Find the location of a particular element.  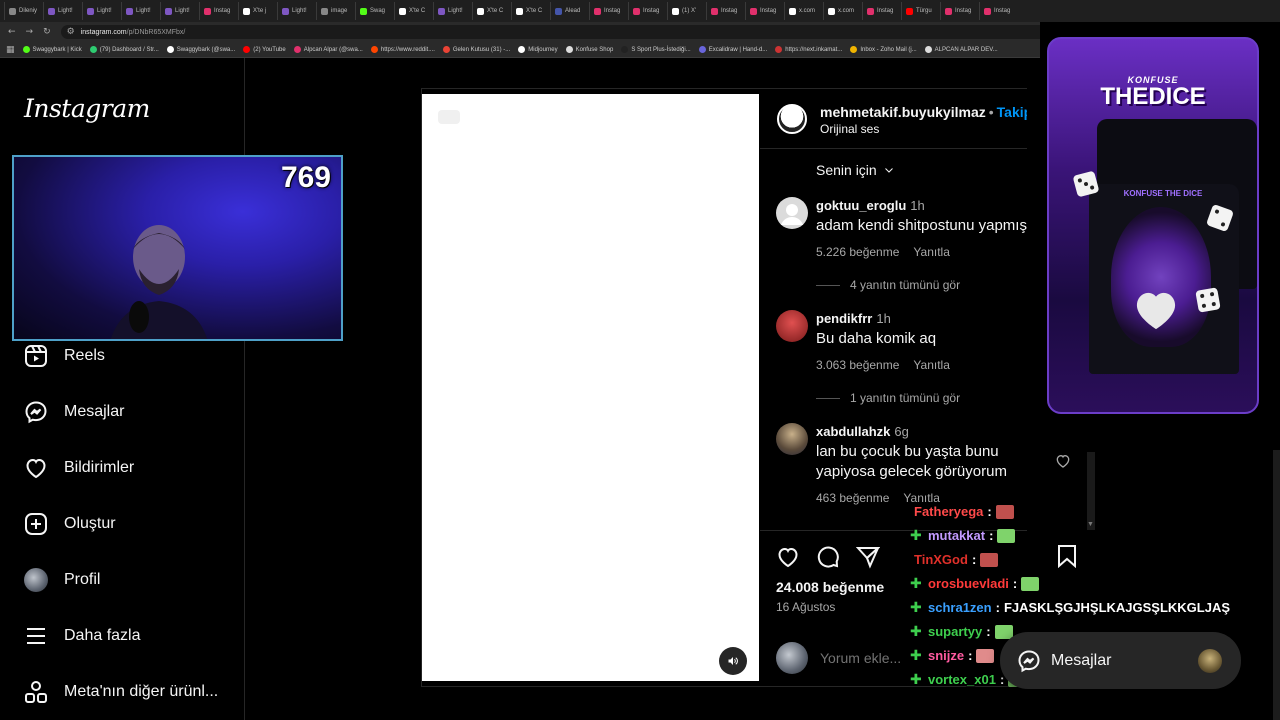

sidebar-item-label: Oluştur is located at coordinates (90, 523).